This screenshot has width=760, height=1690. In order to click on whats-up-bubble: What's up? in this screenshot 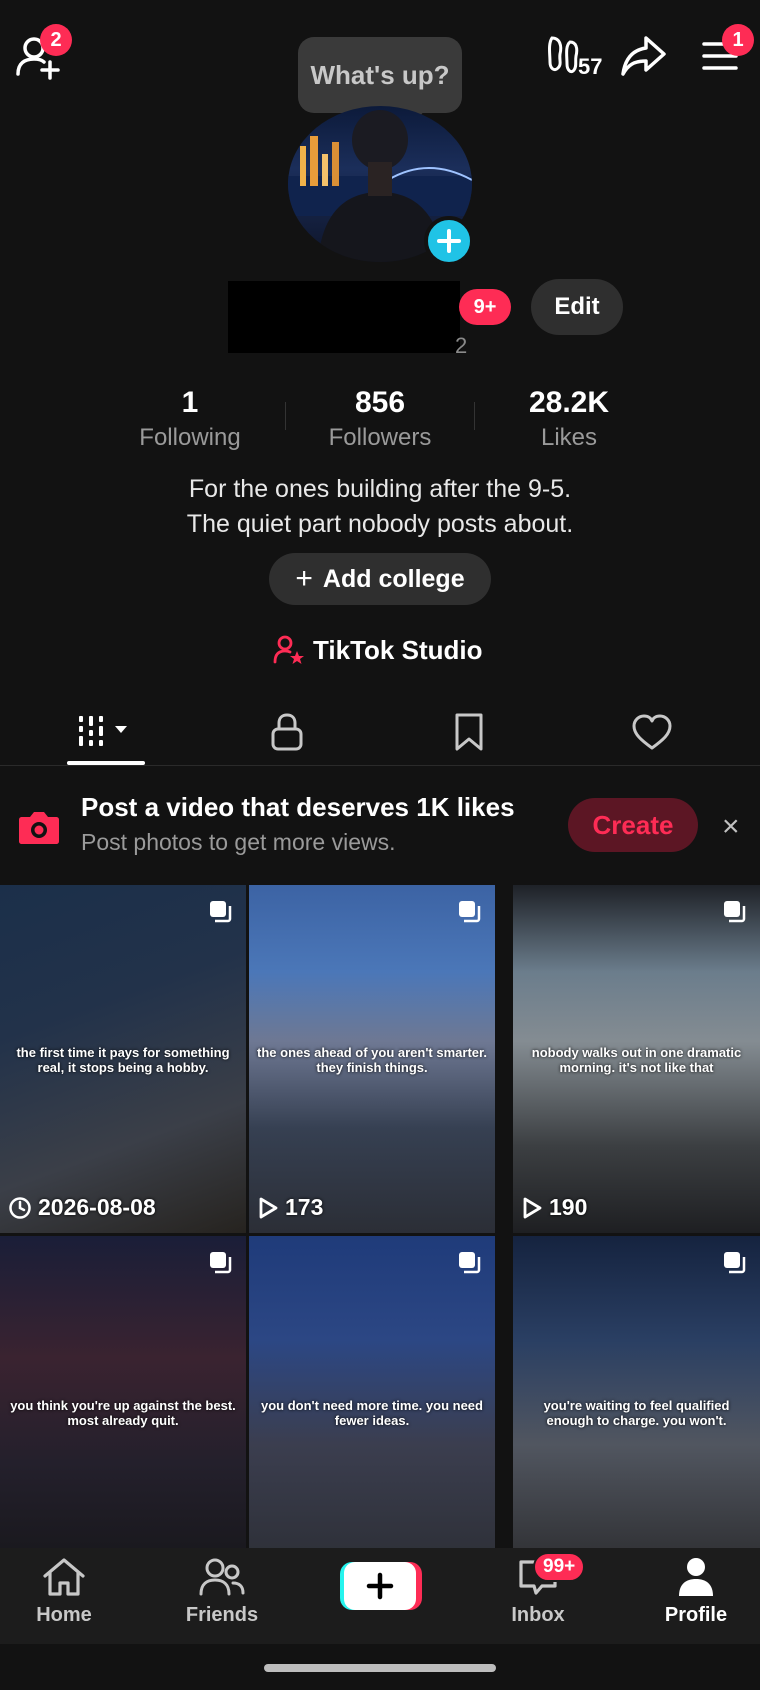, I will do `click(380, 75)`.